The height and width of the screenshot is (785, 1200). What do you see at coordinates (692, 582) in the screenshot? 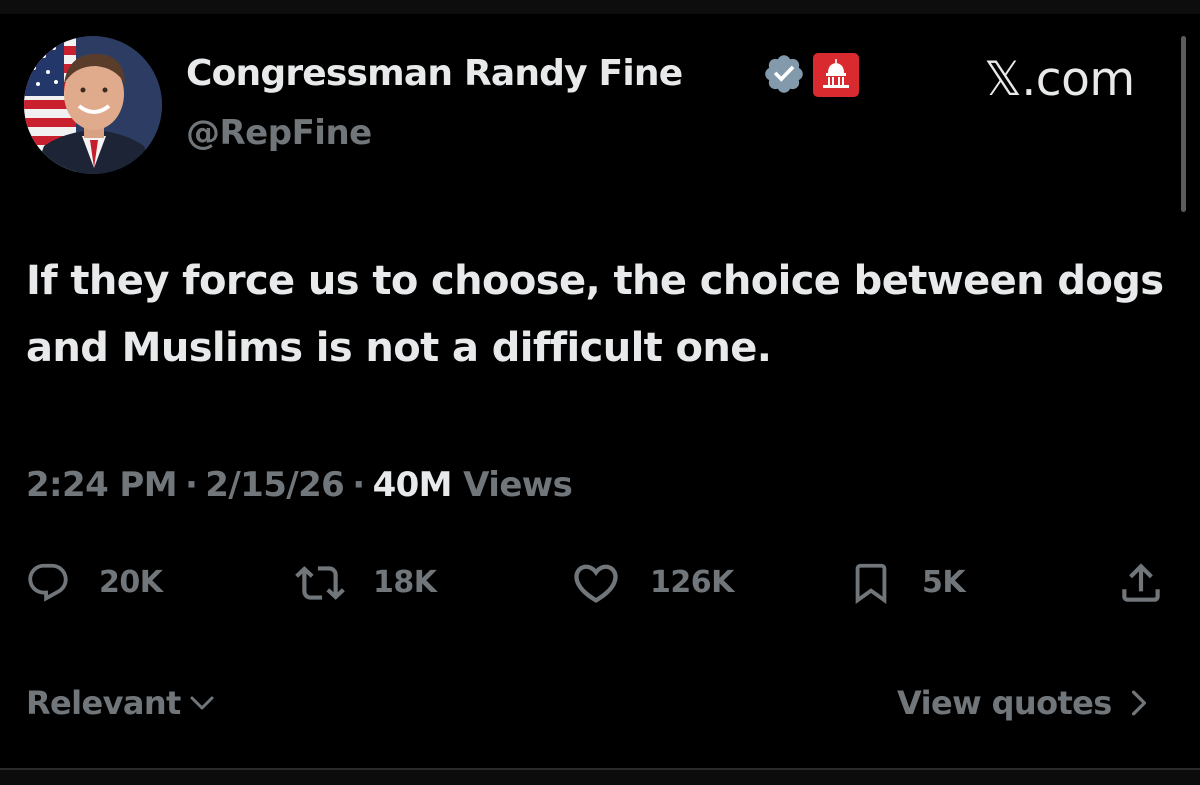
I see `like-count: 126K` at bounding box center [692, 582].